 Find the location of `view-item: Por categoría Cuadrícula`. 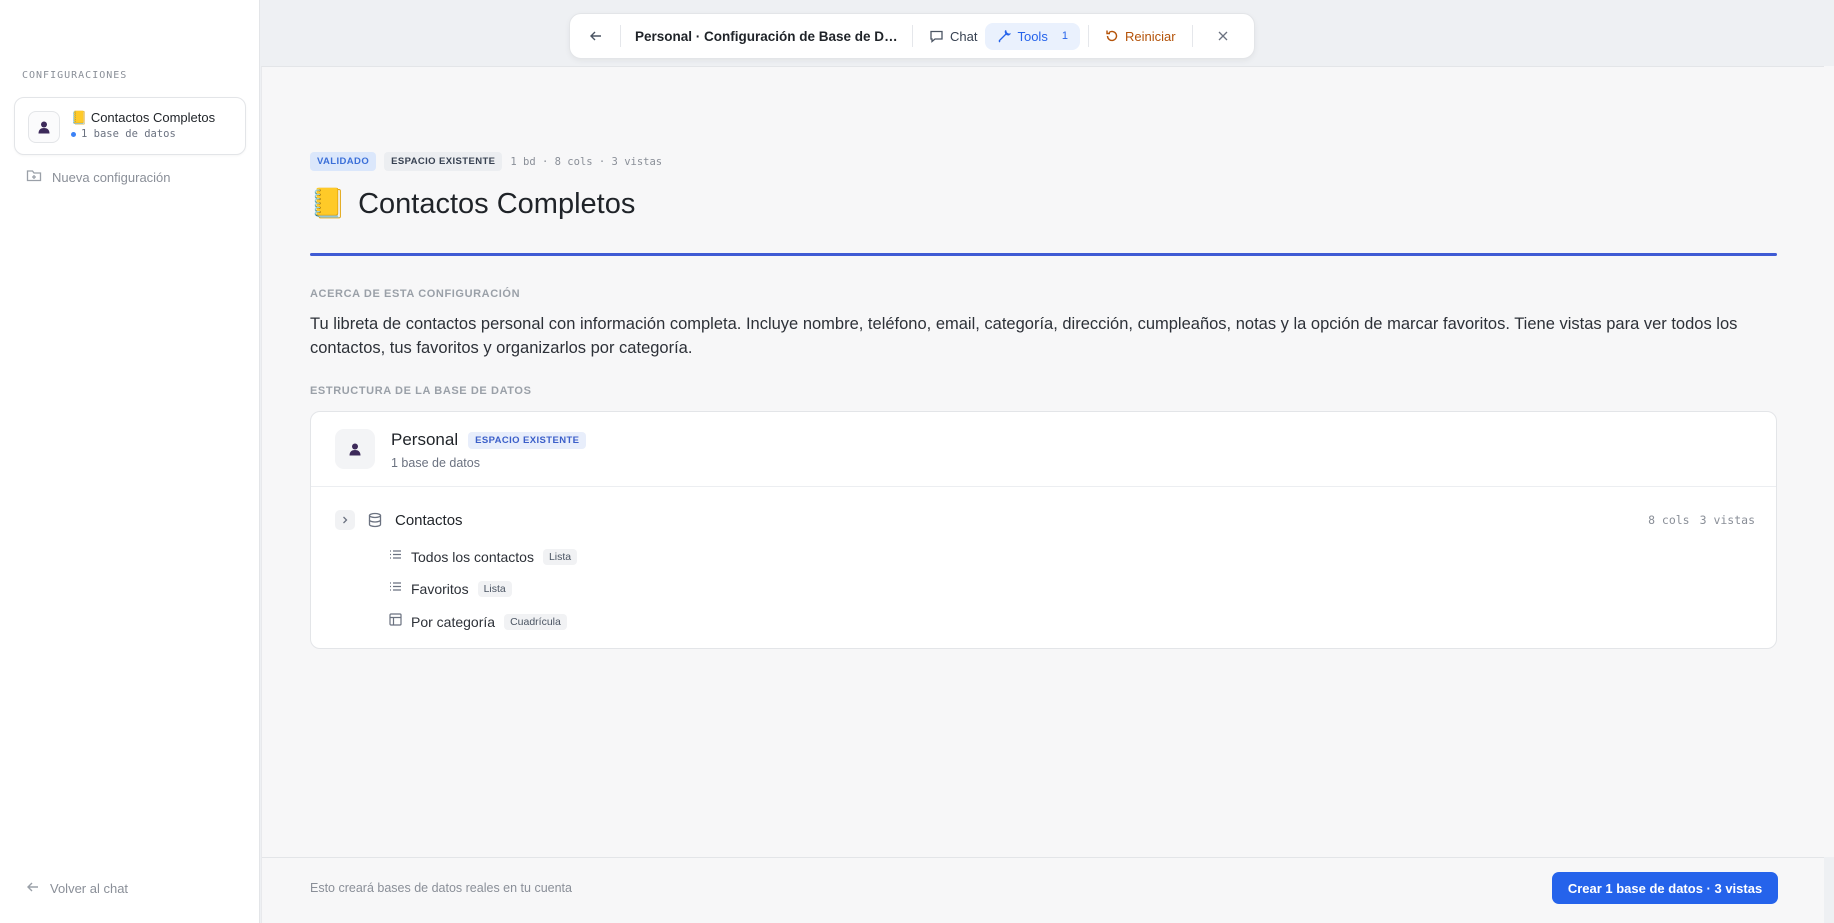

view-item: Por categoría Cuadrícula is located at coordinates (478, 622).